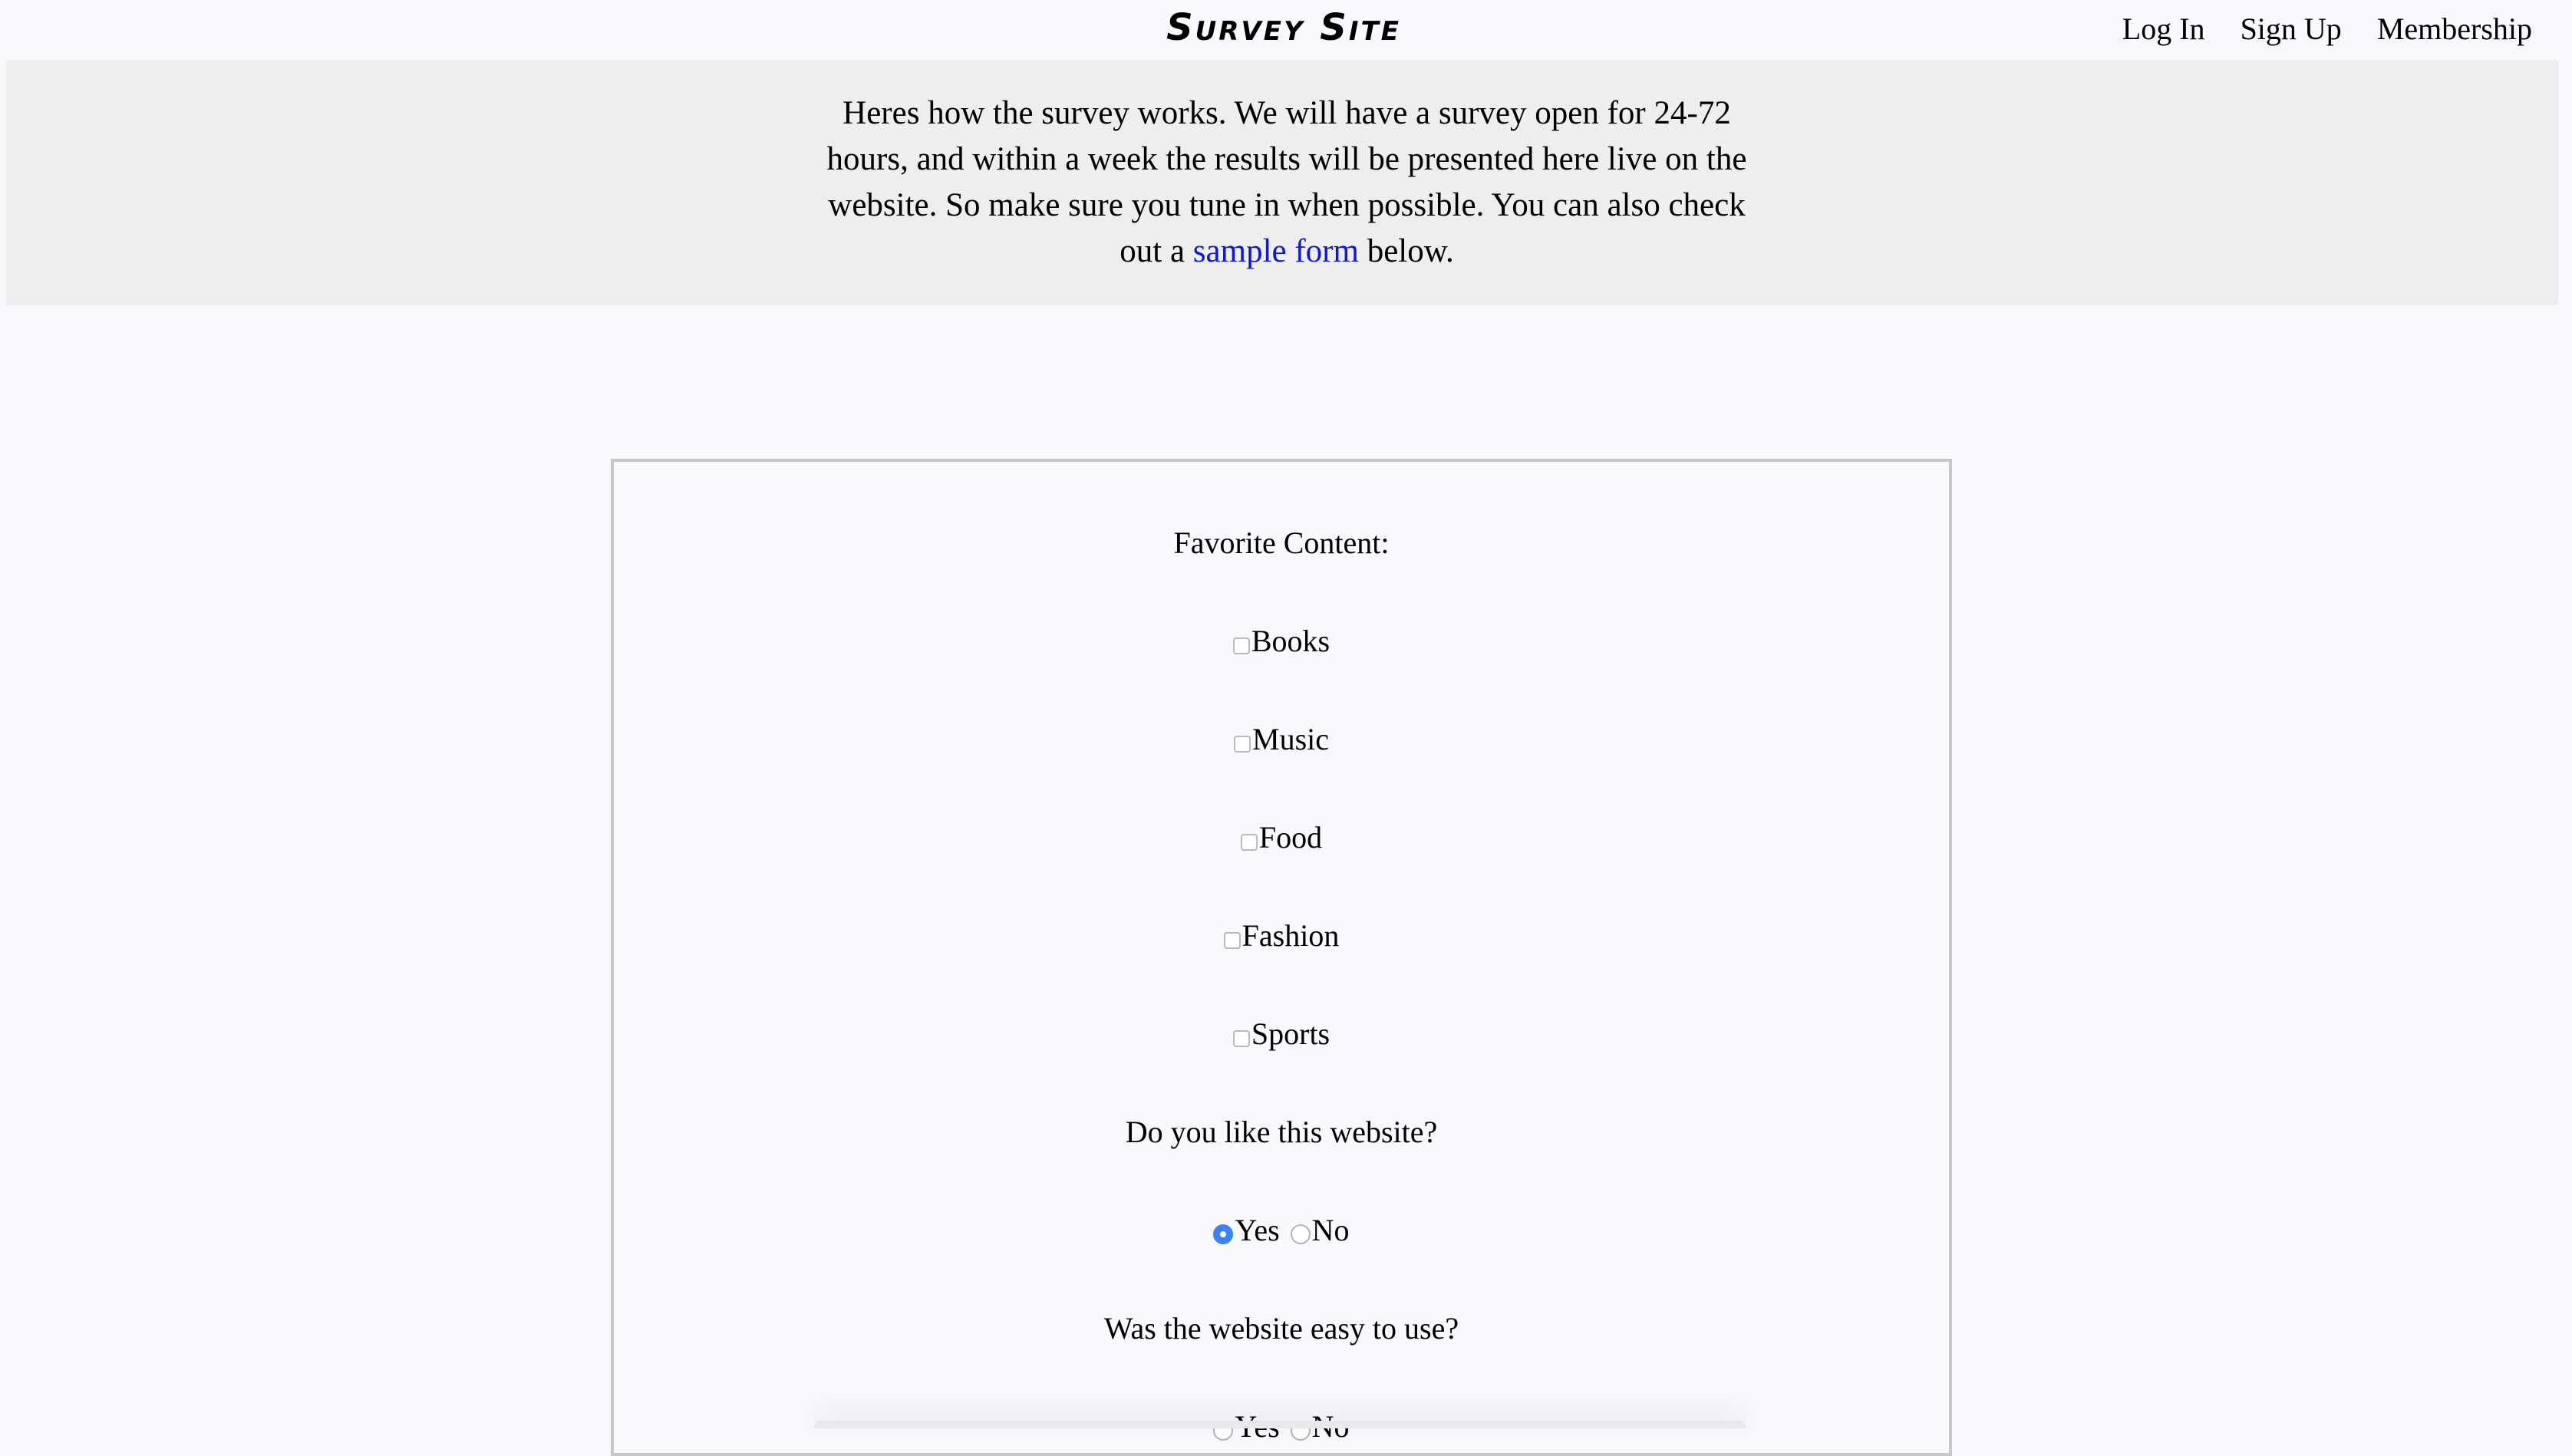 Image resolution: width=2572 pixels, height=1456 pixels. I want to click on option-food: Food, so click(1281, 837).